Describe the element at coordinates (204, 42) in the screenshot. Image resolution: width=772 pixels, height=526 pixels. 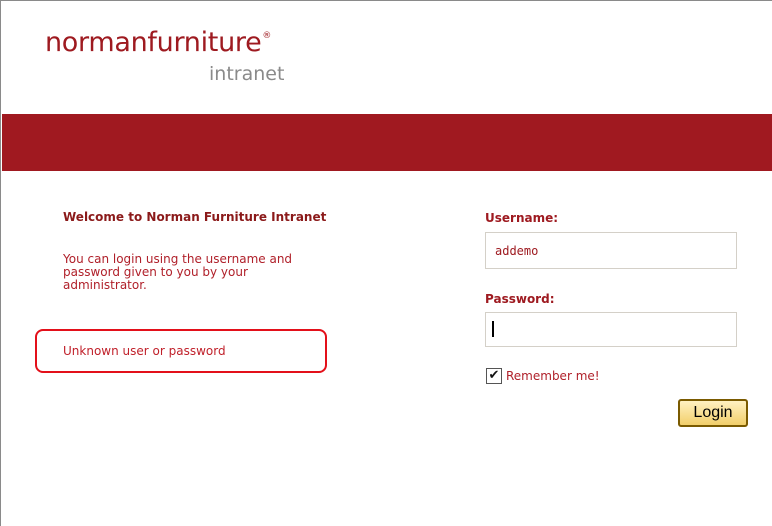
I see `logo-brand-right: furniture` at that location.